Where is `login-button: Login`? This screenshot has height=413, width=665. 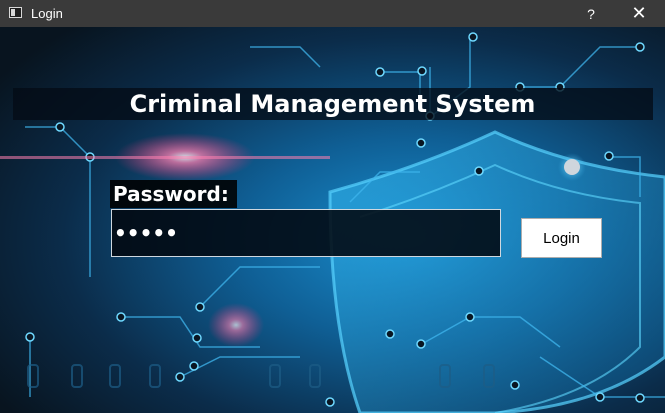 login-button: Login is located at coordinates (561, 238).